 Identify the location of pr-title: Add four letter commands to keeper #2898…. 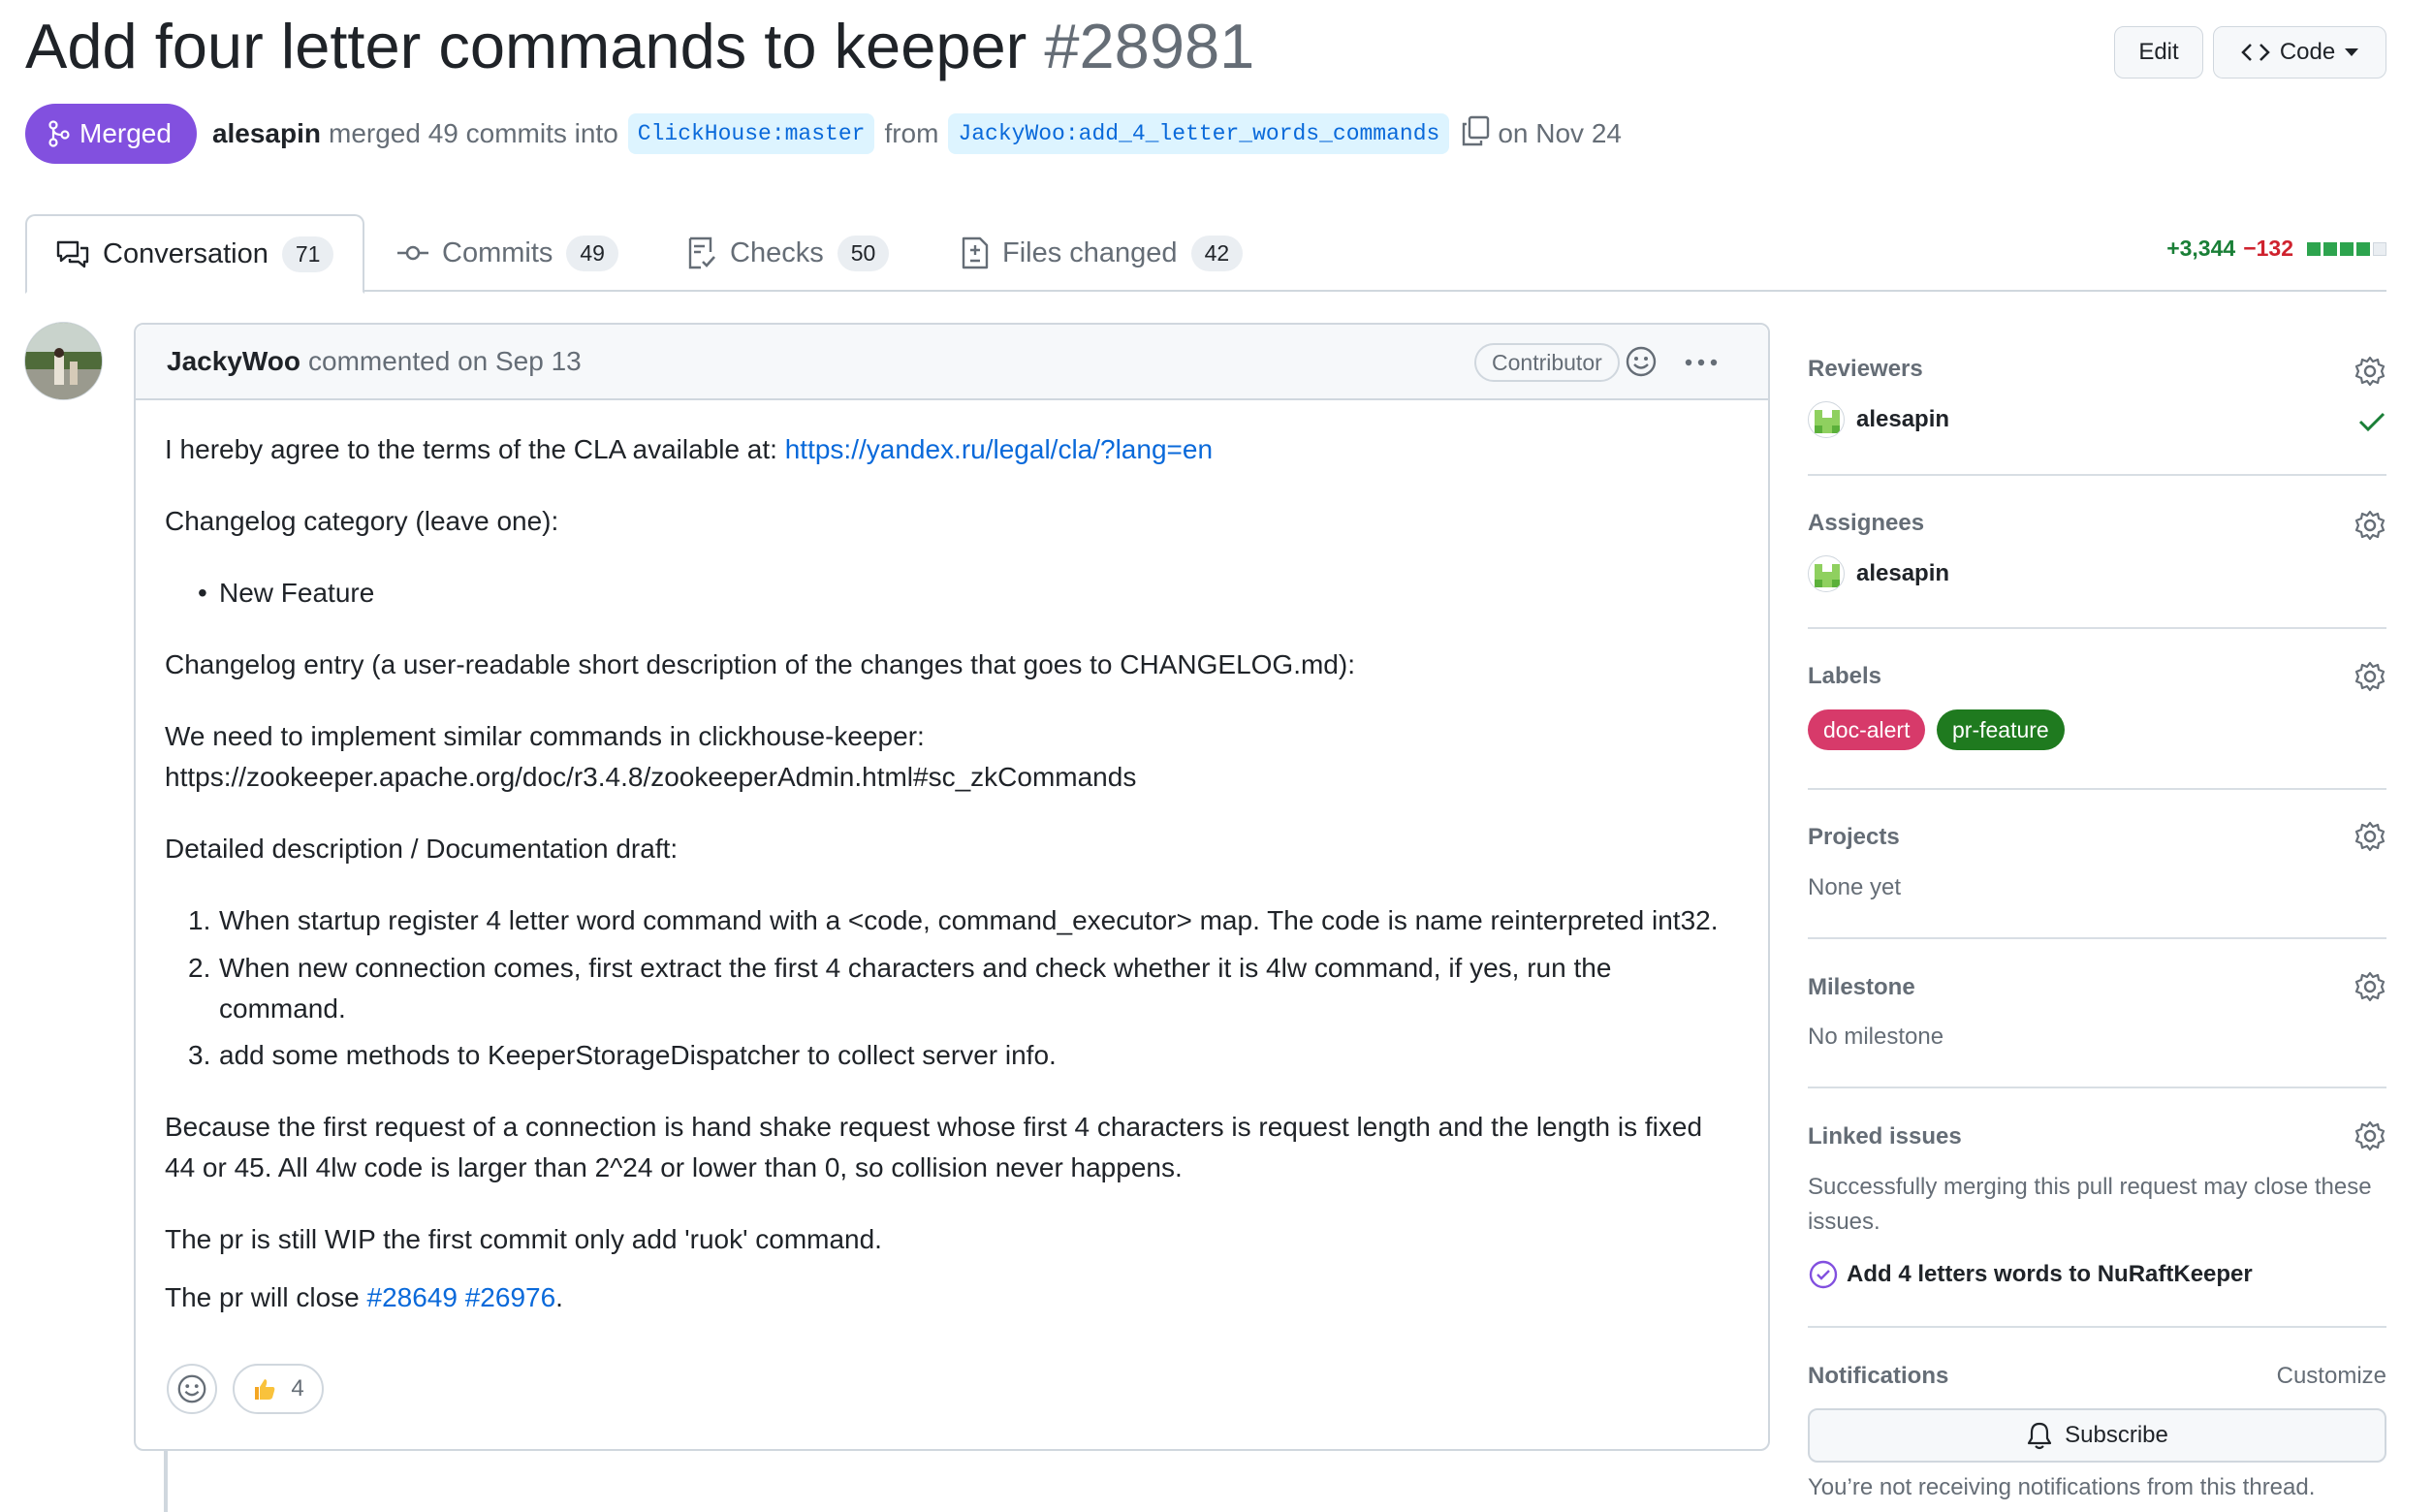
(639, 46).